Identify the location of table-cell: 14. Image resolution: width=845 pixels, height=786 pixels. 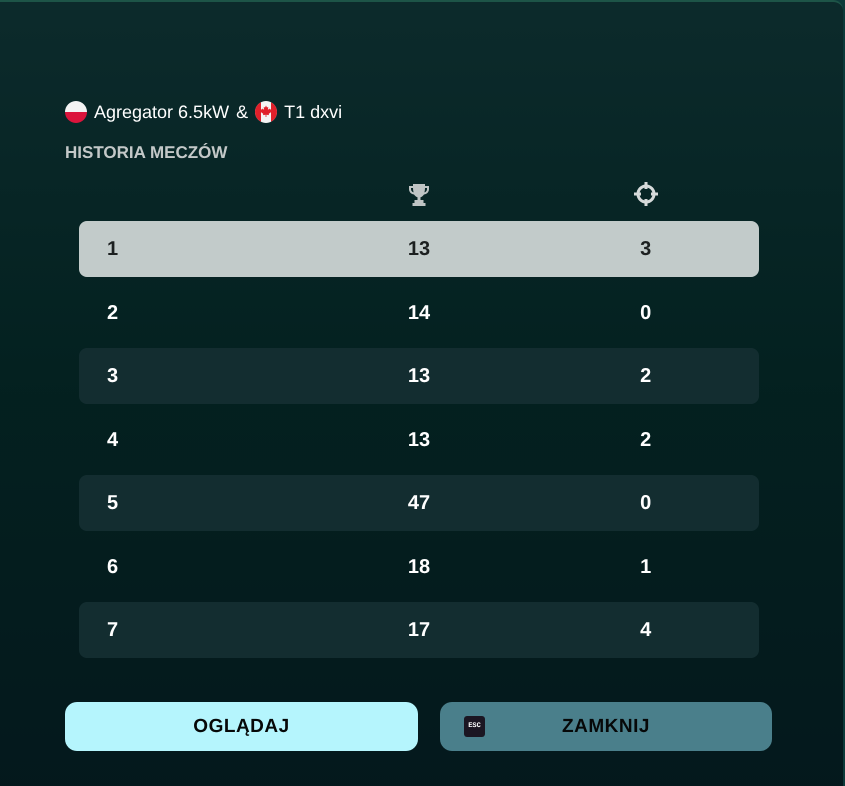
(419, 312).